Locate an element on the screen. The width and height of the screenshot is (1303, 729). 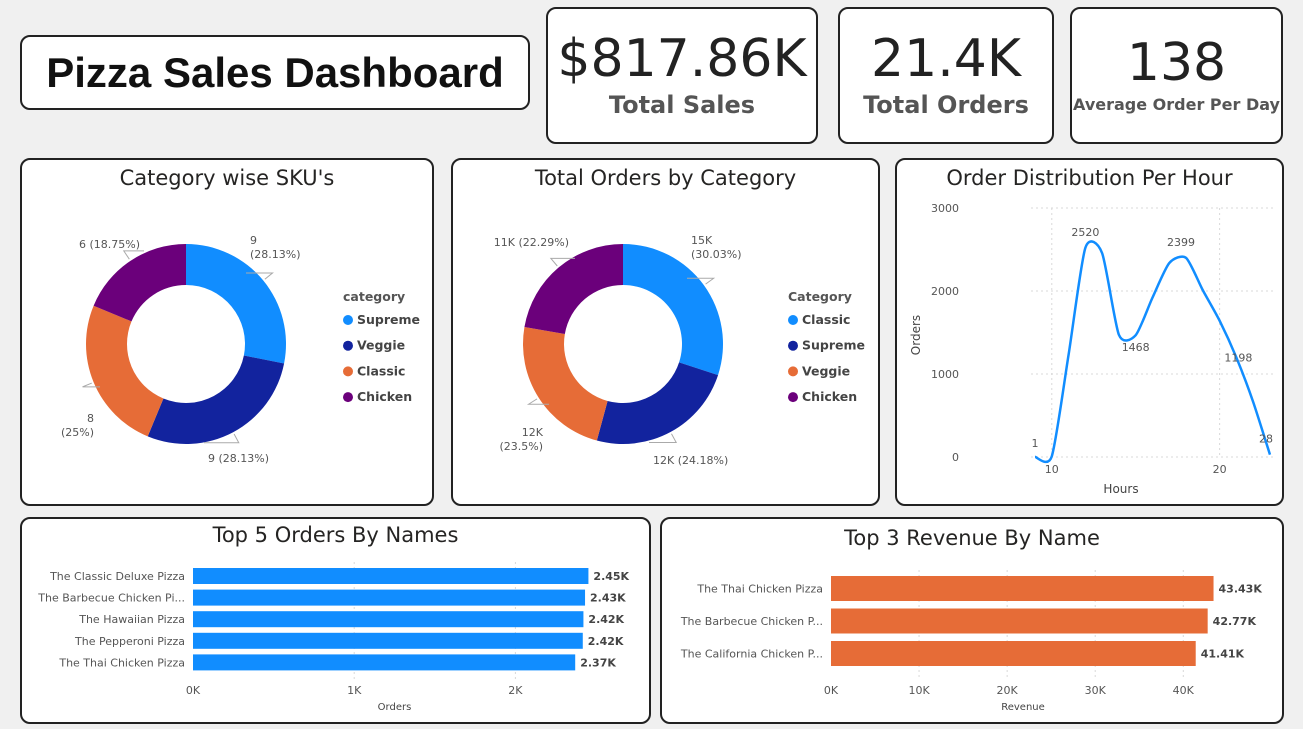
sku-slice-supreme is located at coordinates (236, 304).